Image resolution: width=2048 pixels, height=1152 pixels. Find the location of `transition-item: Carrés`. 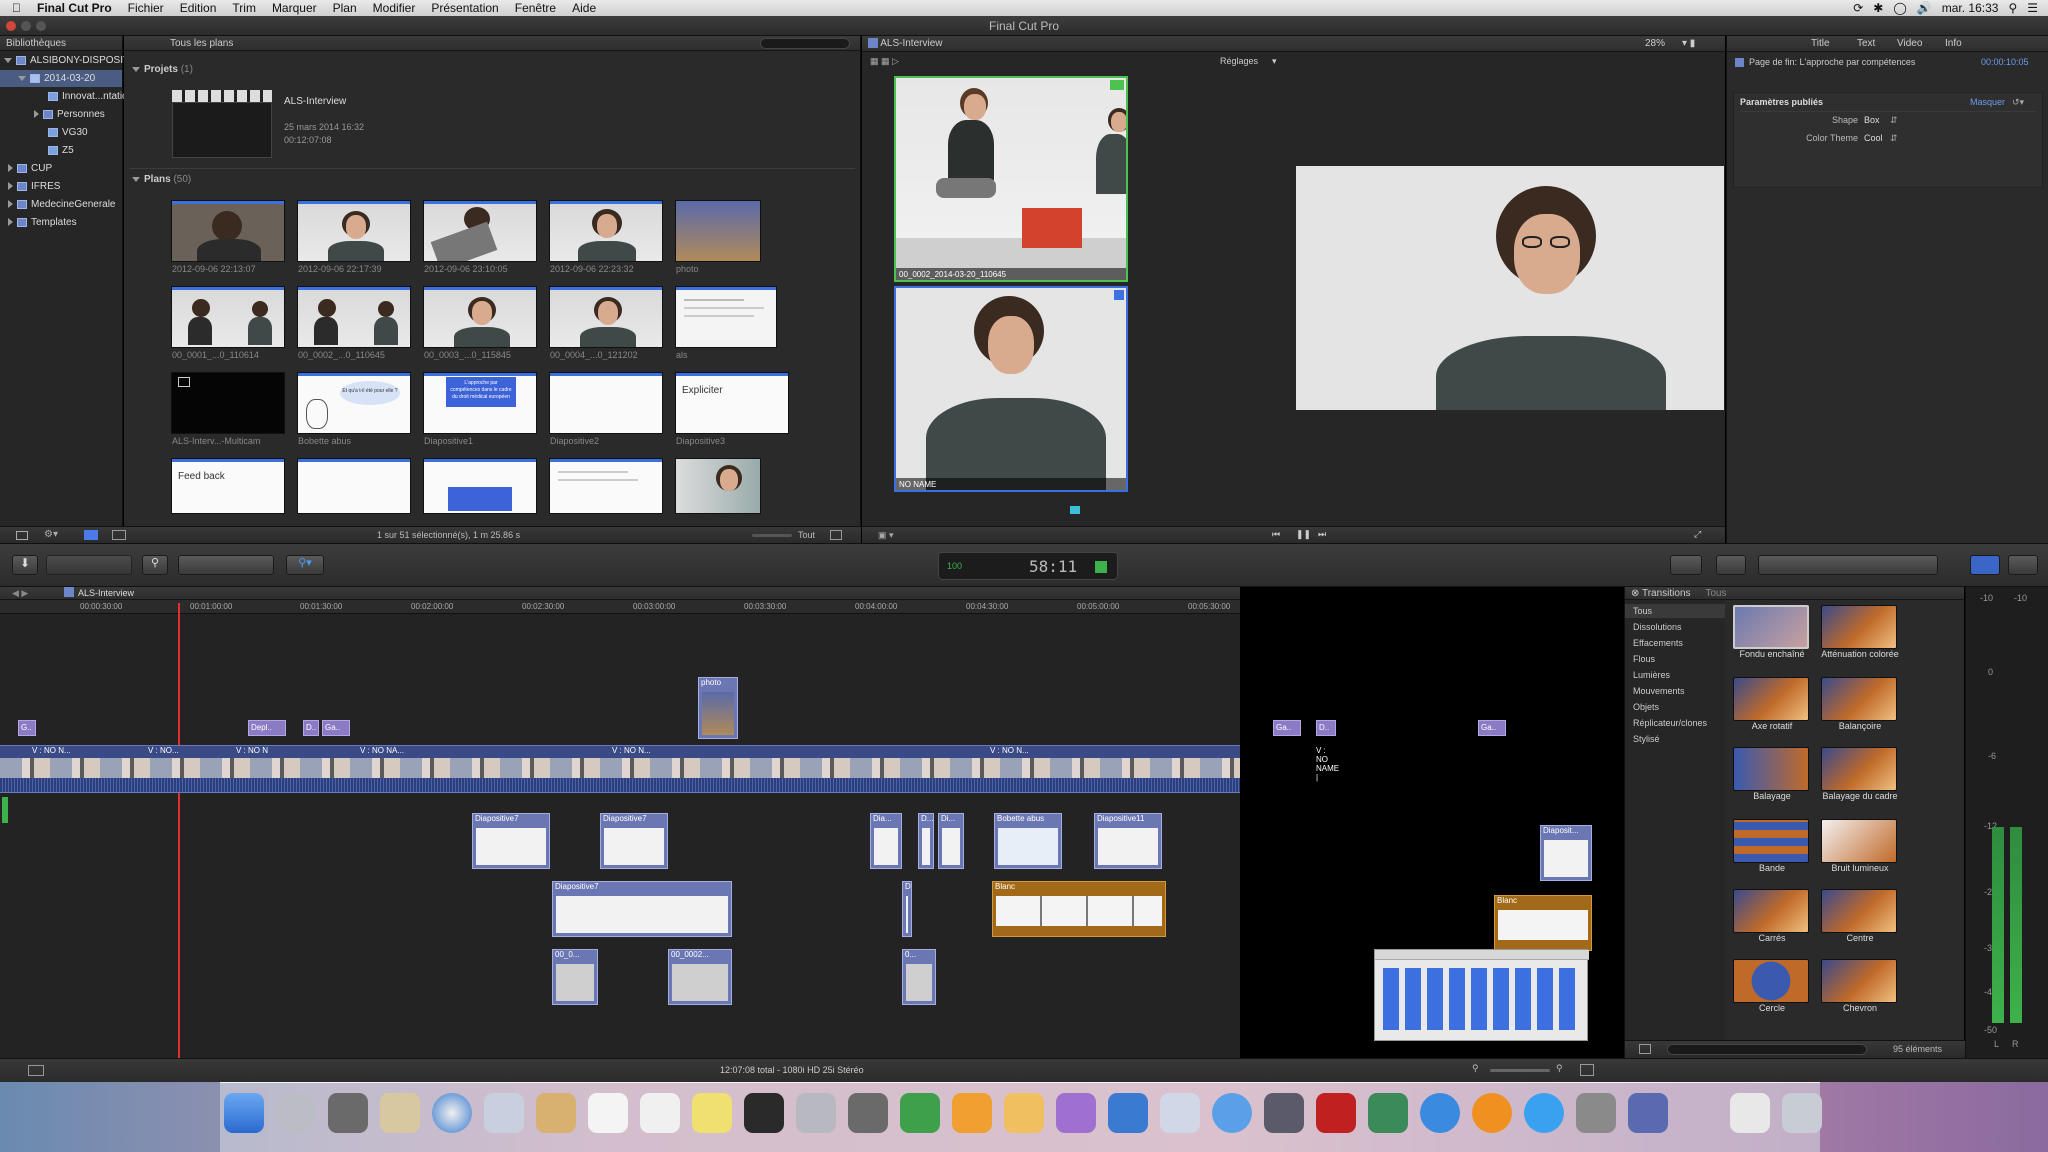

transition-item: Carrés is located at coordinates (1772, 916).